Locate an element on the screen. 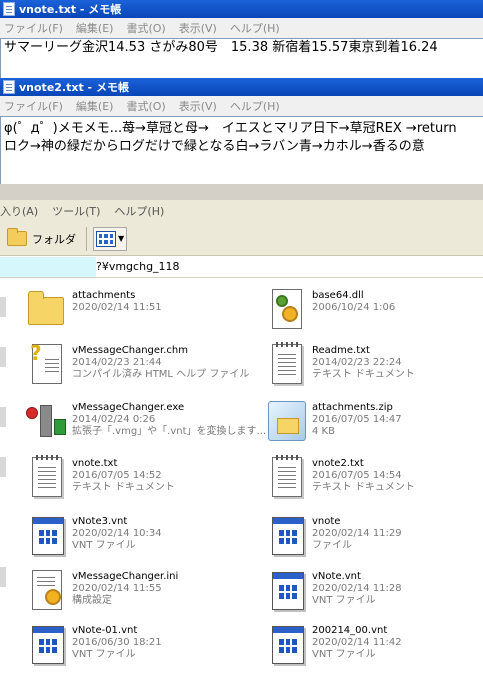 This screenshot has height=679, width=483. file-name: vNote.vnt is located at coordinates (336, 576).